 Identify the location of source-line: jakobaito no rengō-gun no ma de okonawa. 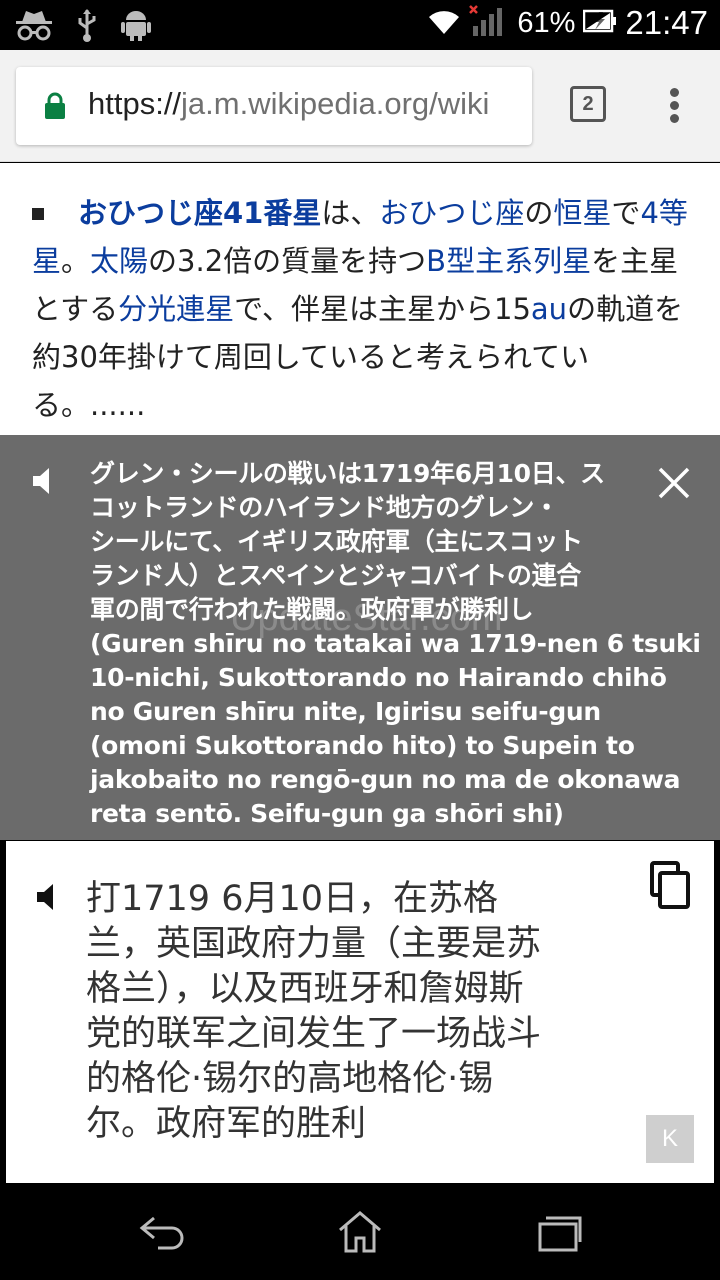
(385, 779).